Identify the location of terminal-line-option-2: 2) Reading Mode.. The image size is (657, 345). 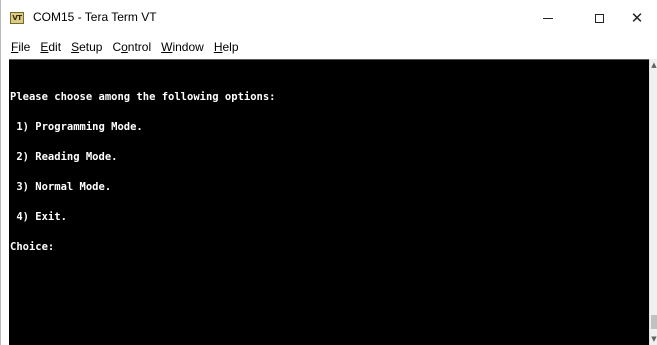
(64, 157).